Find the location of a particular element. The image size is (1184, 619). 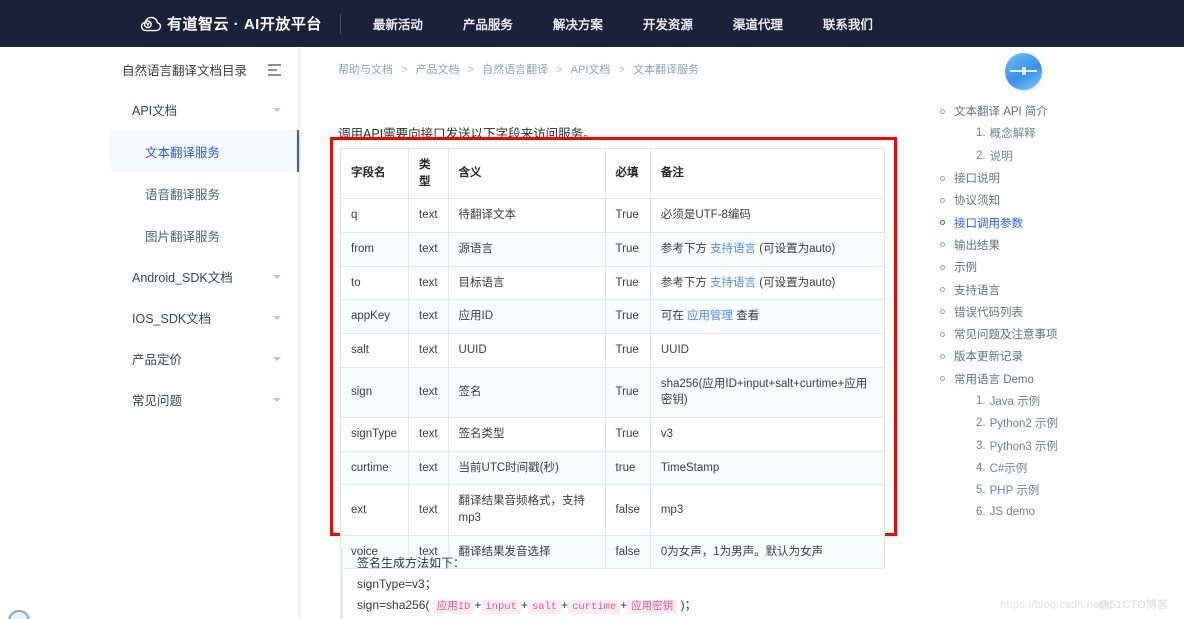

toc-subitem-csharp-demo: 4. C#示例 is located at coordinates (1055, 468).